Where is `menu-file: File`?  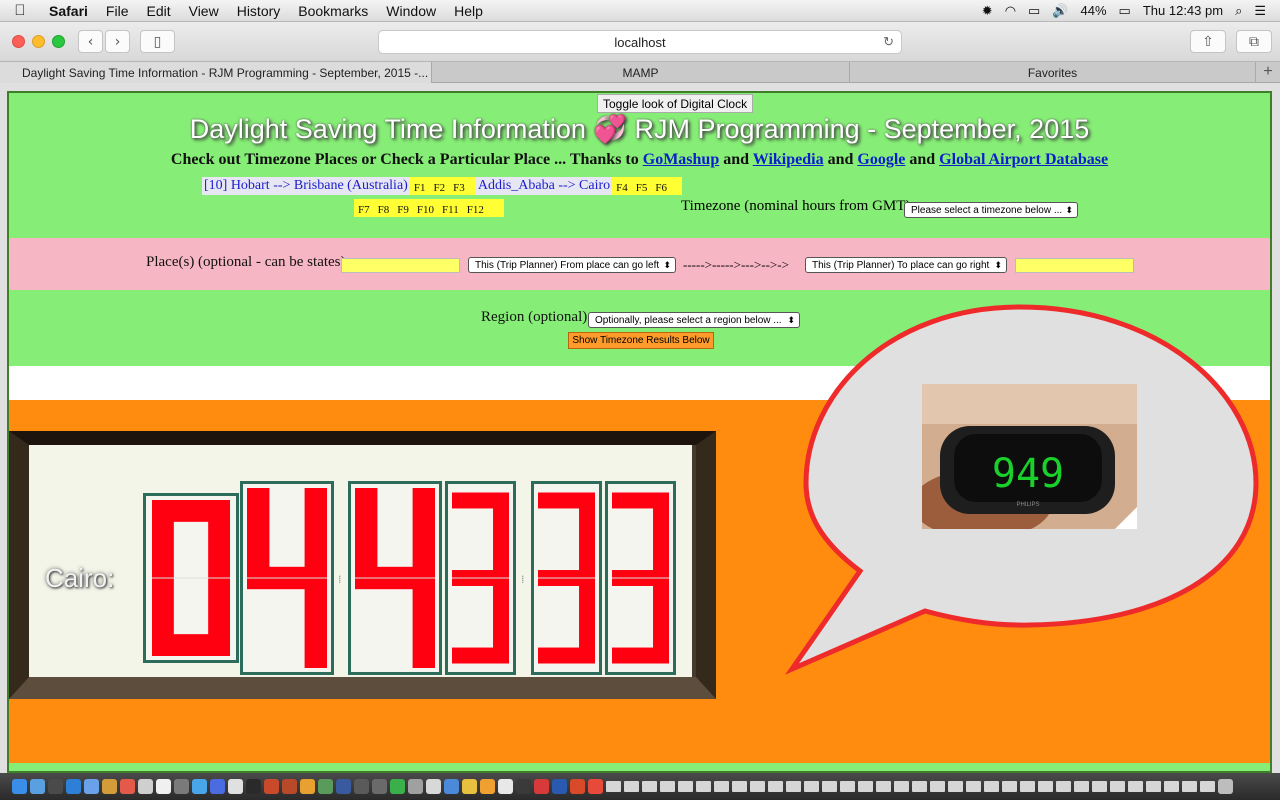 menu-file: File is located at coordinates (117, 11).